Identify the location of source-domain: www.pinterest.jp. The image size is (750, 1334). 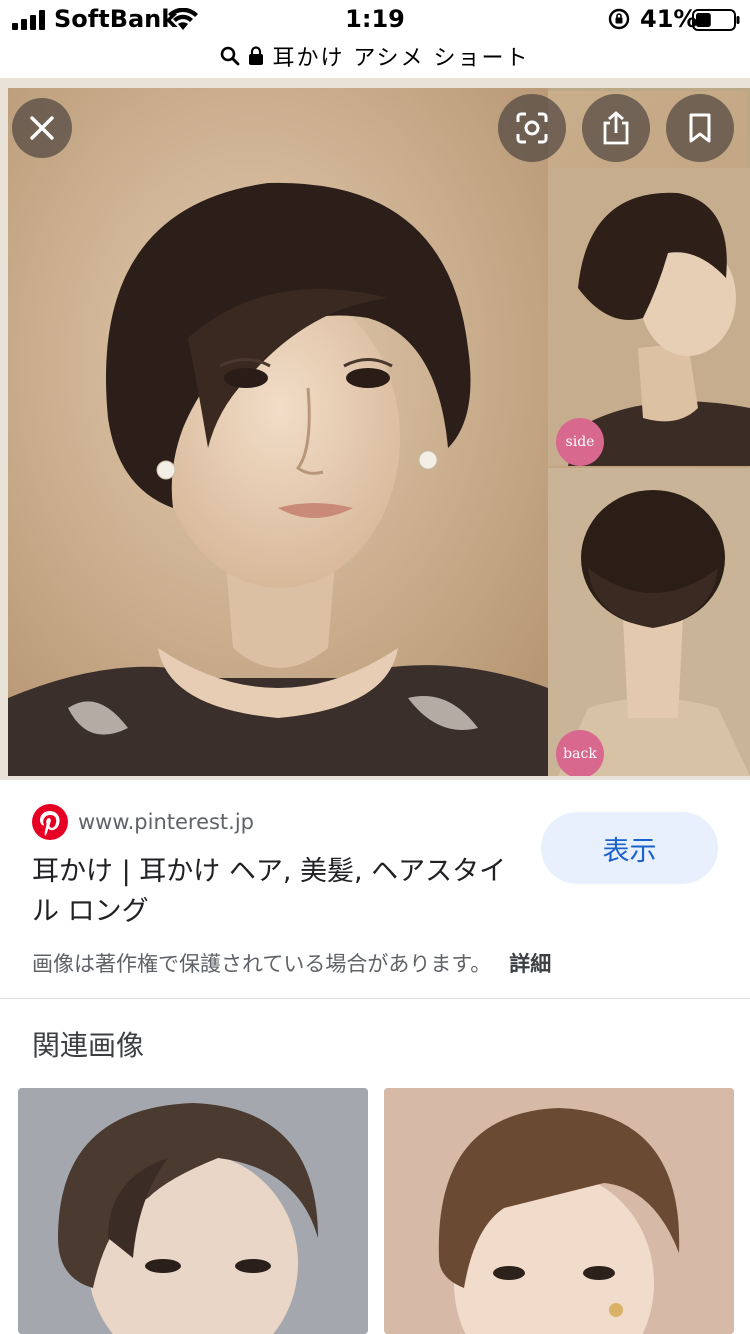
(166, 822).